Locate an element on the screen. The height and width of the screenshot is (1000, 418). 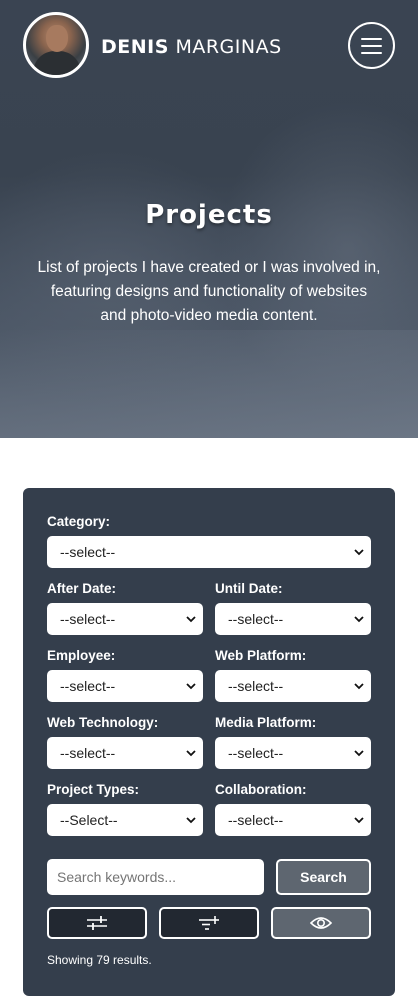
employee-select: --select-- is located at coordinates (125, 686).